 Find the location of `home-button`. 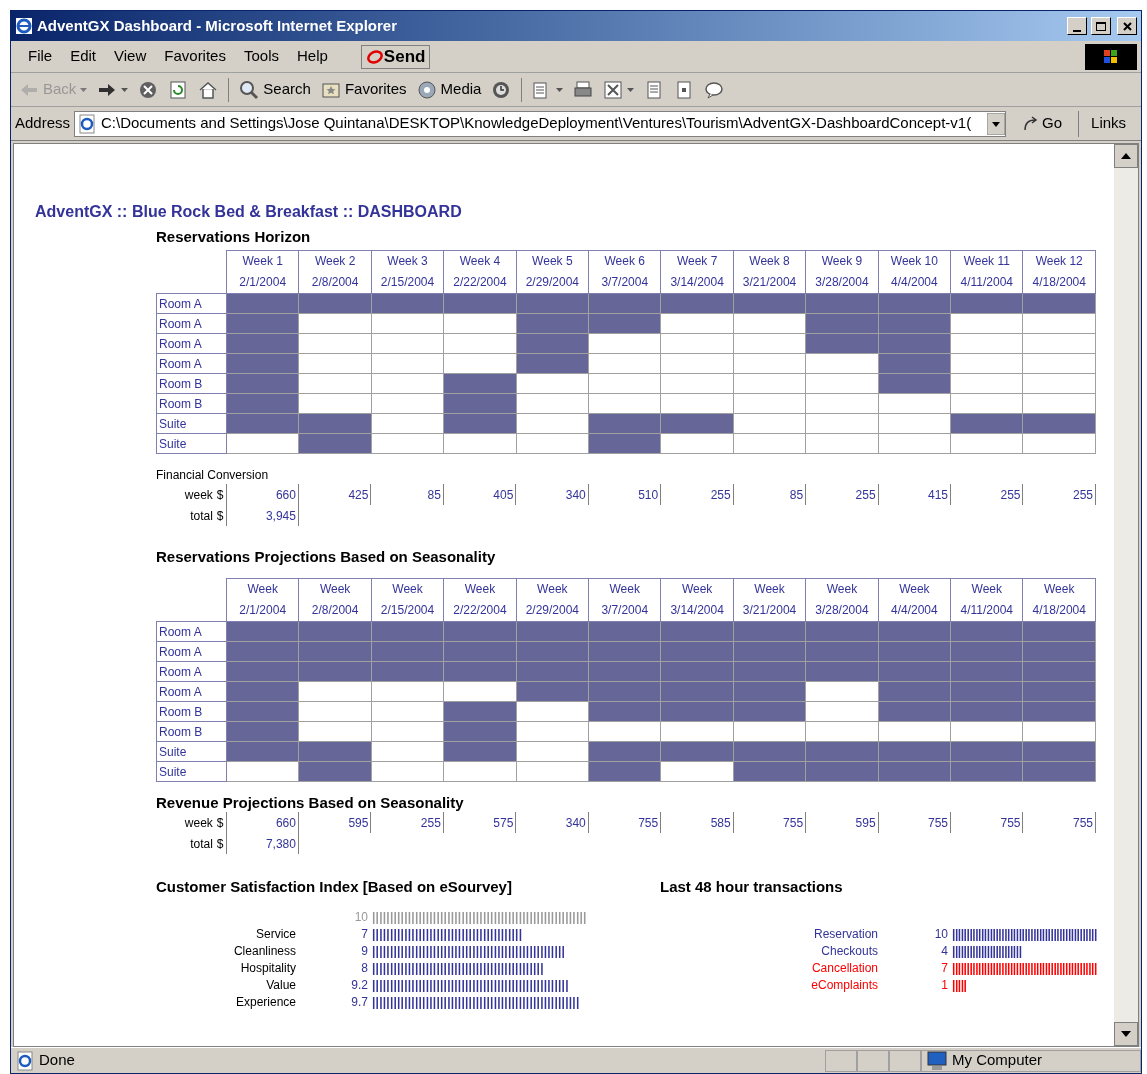

home-button is located at coordinates (208, 89).